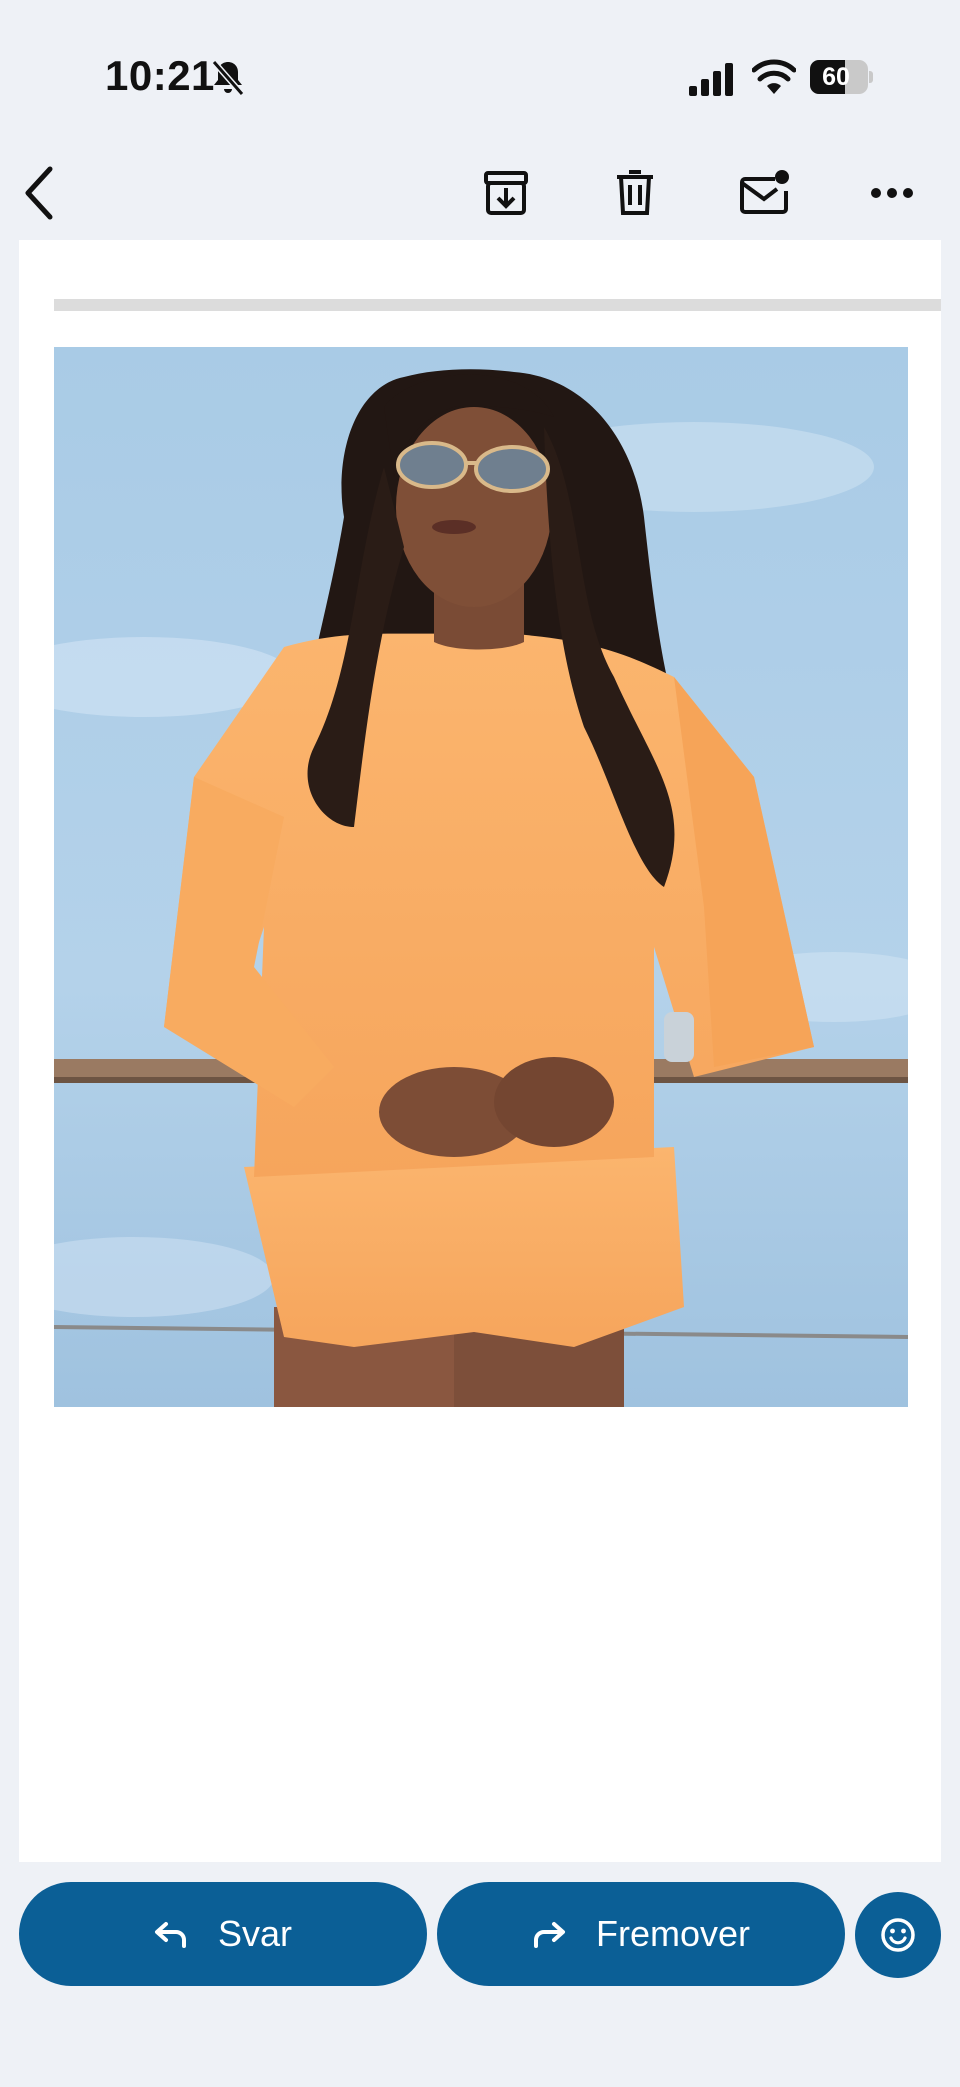  Describe the element at coordinates (497, 305) in the screenshot. I see `divider` at that location.